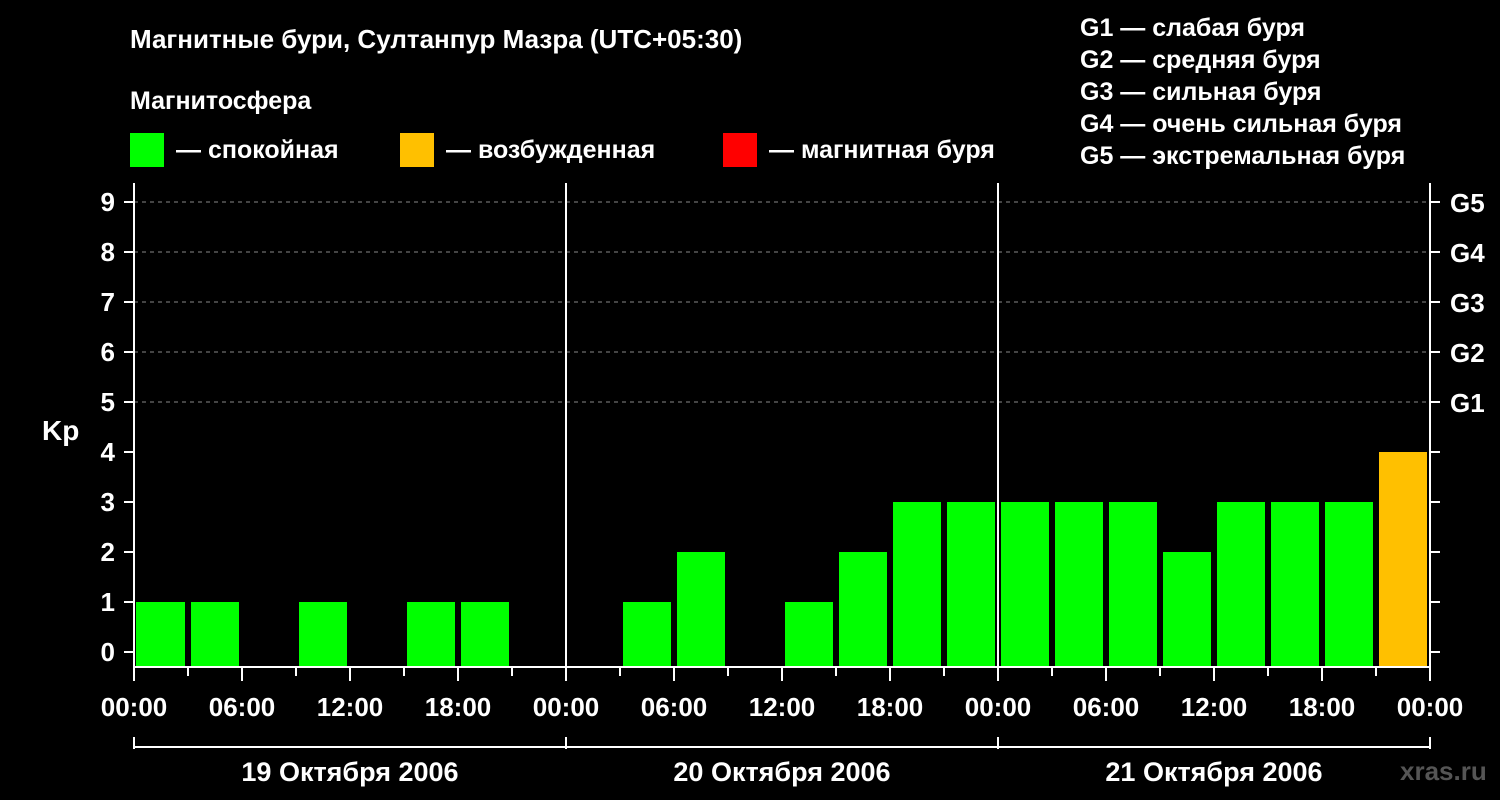 The image size is (1500, 800). What do you see at coordinates (349, 772) in the screenshot?
I see `day-label: 19 Октября 2006` at bounding box center [349, 772].